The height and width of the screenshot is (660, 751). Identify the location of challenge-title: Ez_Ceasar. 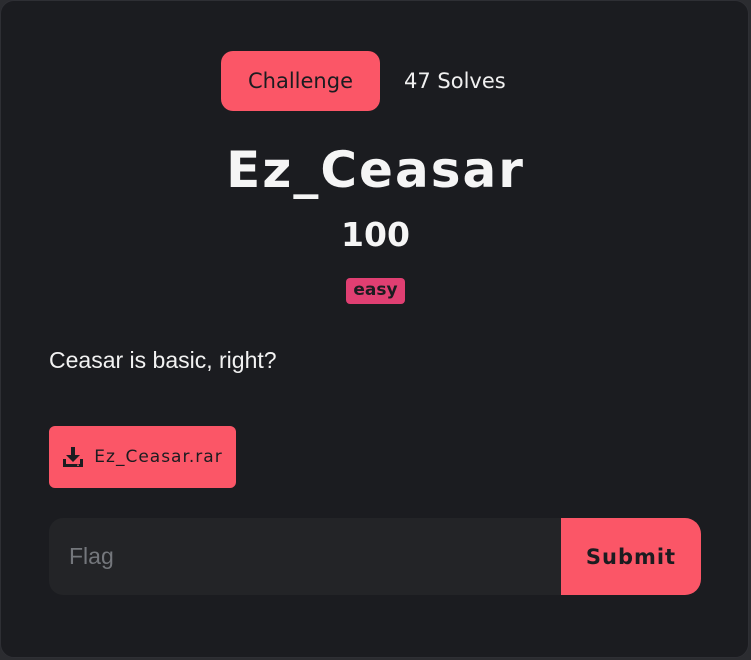
(375, 170).